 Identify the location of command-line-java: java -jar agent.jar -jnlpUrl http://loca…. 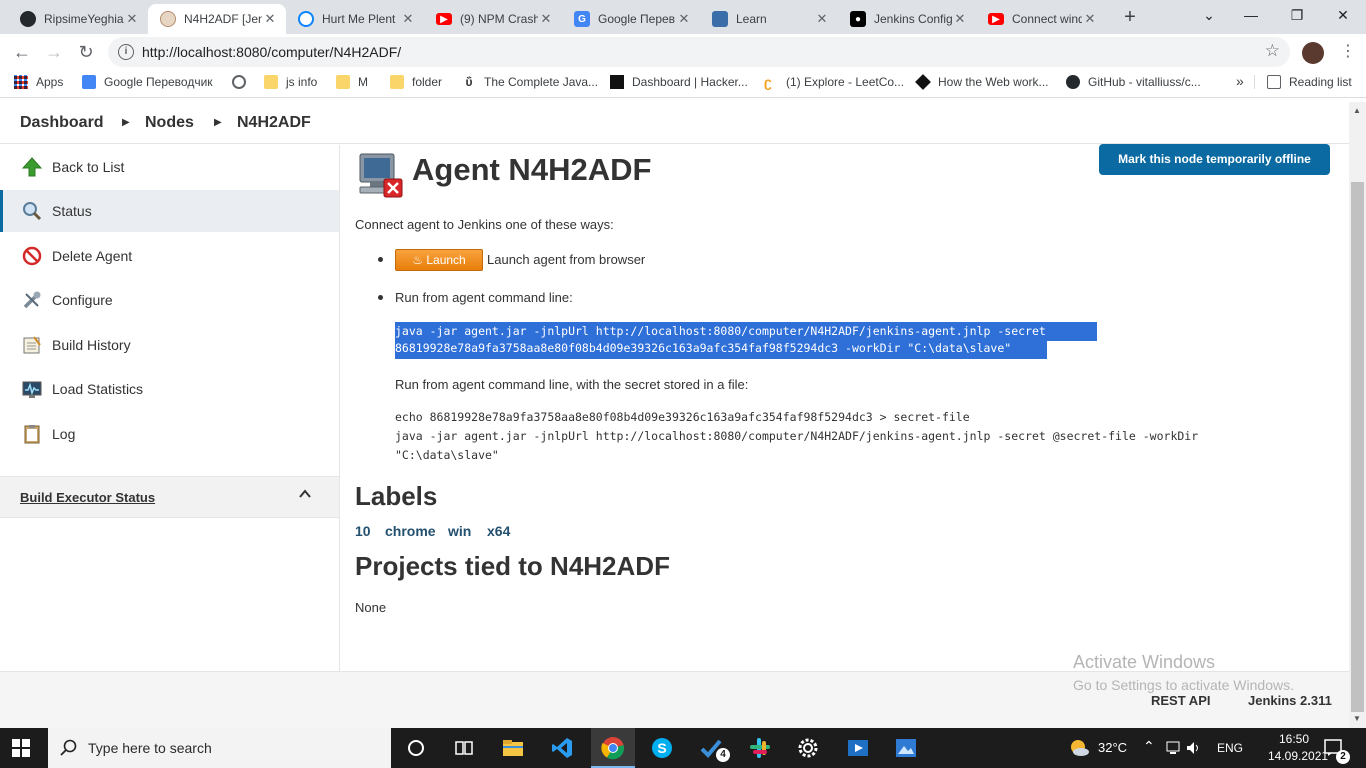
(796, 436).